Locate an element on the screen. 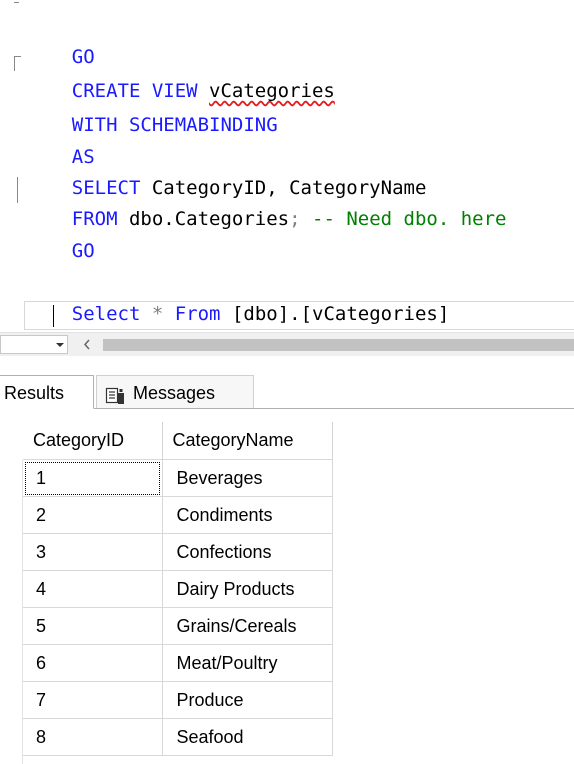  code-line-5: SELECT CategoryID, CategoryName is located at coordinates (226, 171).